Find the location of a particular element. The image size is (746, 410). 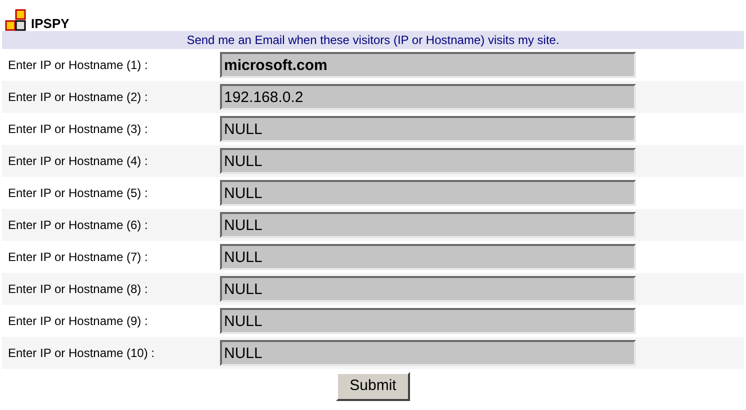

field-label: Enter IP or Hostname (10) : is located at coordinates (81, 353).